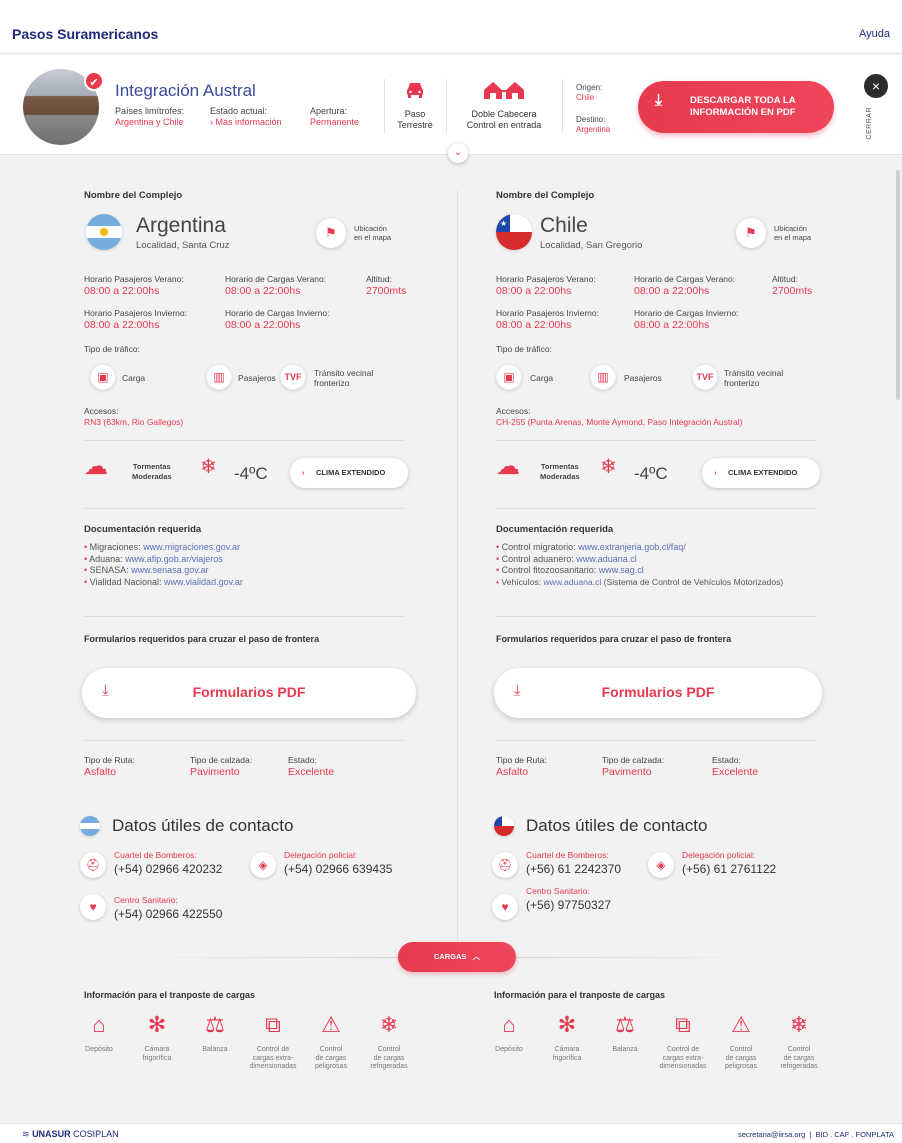 This screenshot has width=902, height=1143. I want to click on doc-link: www.senasa.gov.ar, so click(169, 570).